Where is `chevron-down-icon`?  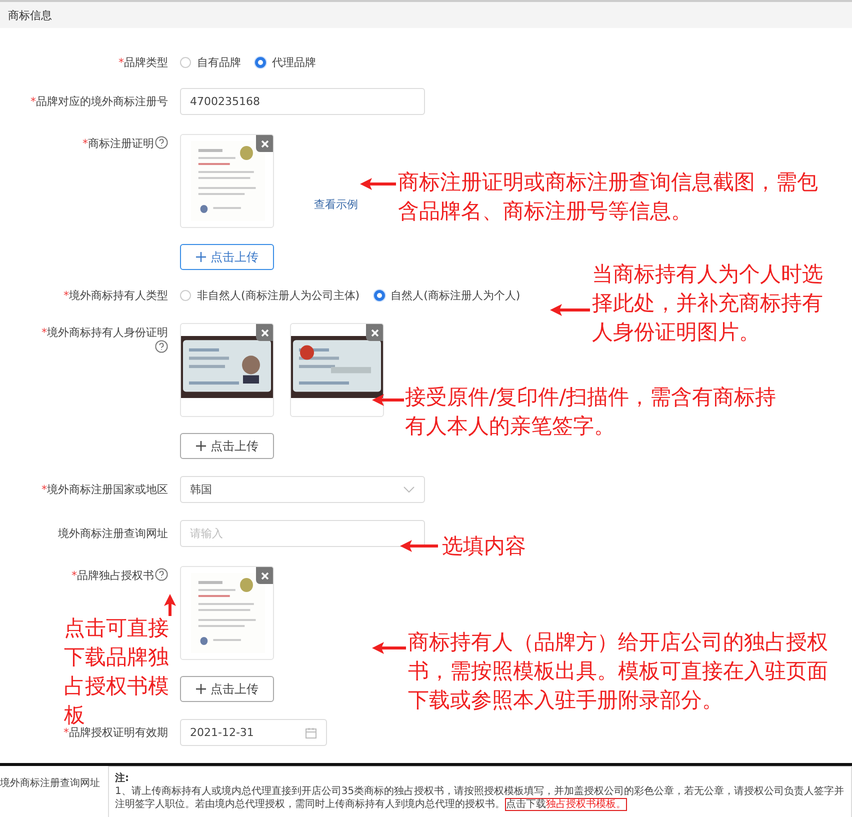
chevron-down-icon is located at coordinates (409, 489).